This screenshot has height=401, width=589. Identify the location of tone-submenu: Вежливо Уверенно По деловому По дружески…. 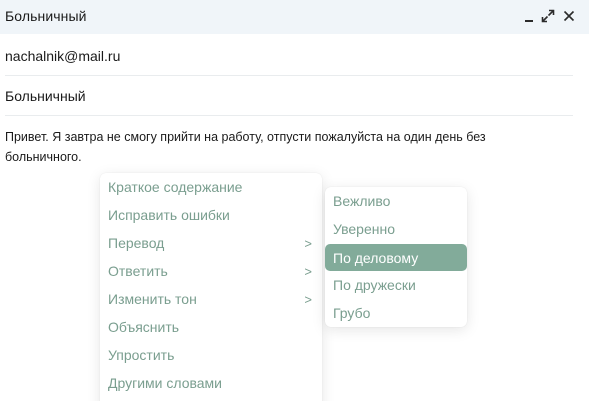
(396, 257).